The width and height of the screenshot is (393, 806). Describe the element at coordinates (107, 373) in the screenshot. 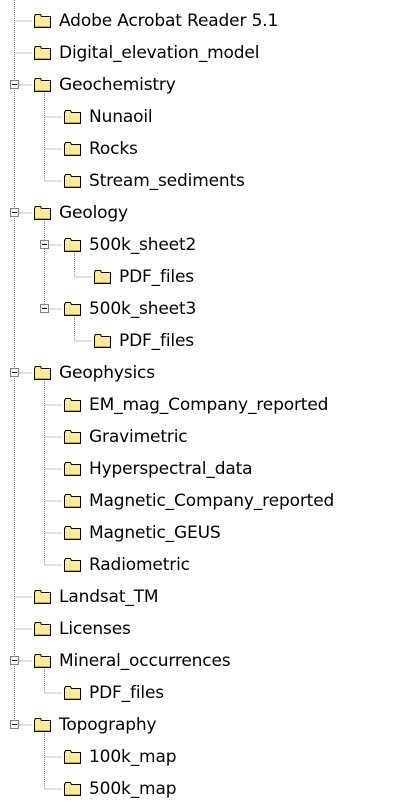

I see `tree-item-label: Geophysics` at that location.